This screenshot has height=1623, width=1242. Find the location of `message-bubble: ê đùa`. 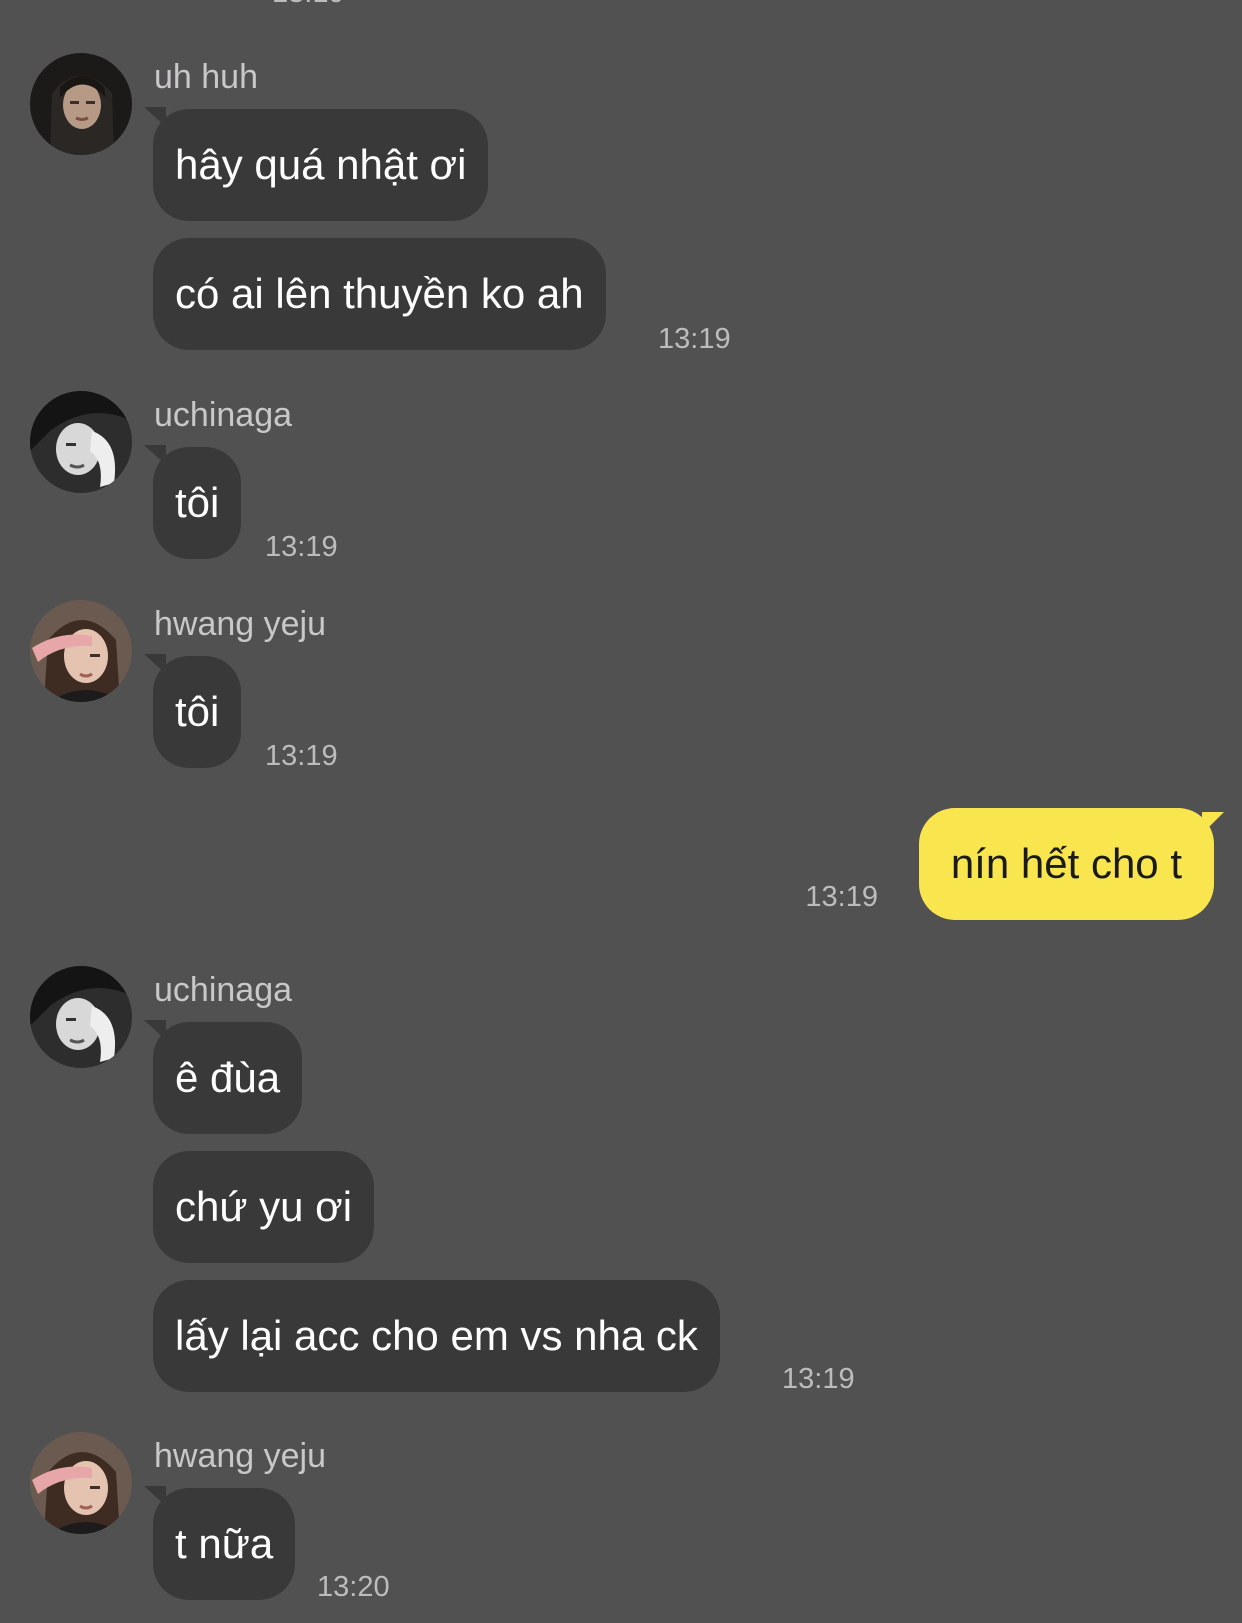

message-bubble: ê đùa is located at coordinates (223, 1077).